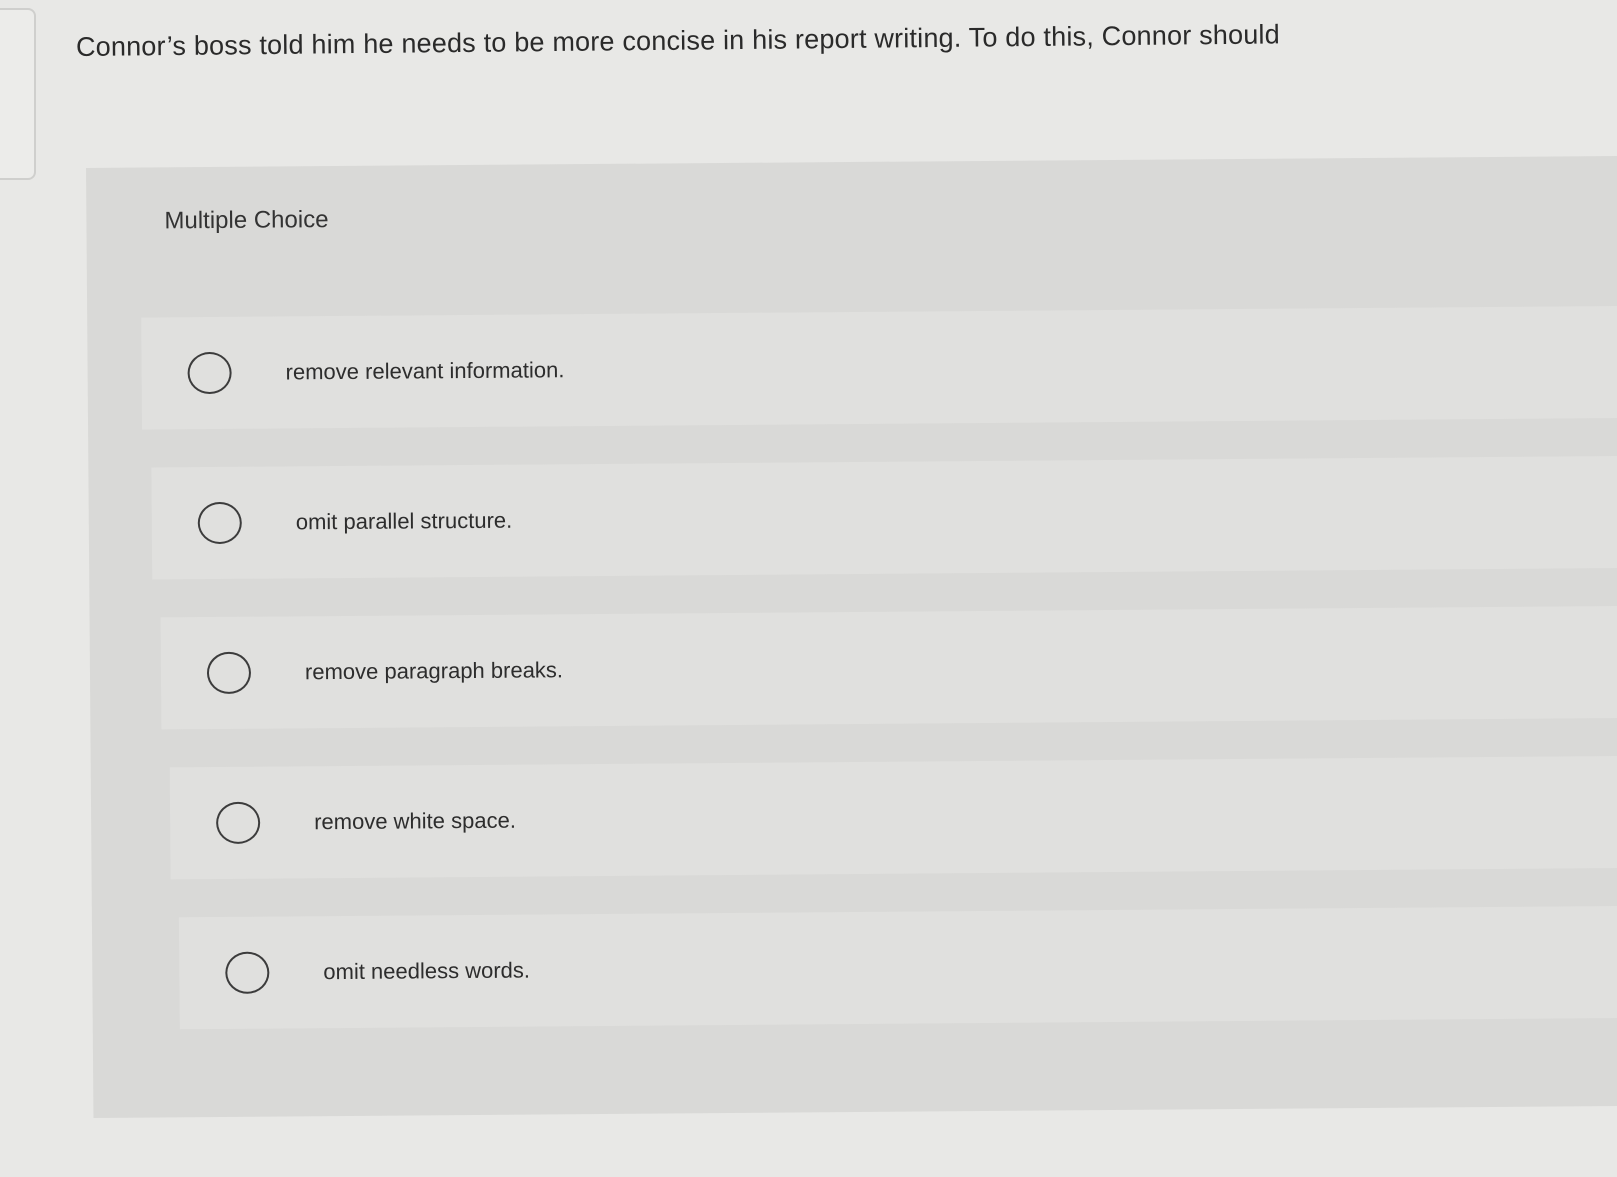 The height and width of the screenshot is (1177, 1617). Describe the element at coordinates (897, 967) in the screenshot. I see `option-5: omit needless words.` at that location.